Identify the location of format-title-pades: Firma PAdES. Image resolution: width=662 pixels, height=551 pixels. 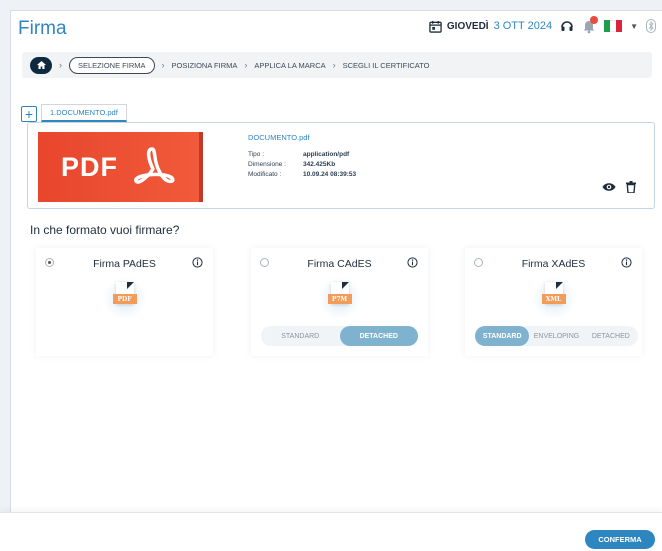
(124, 264).